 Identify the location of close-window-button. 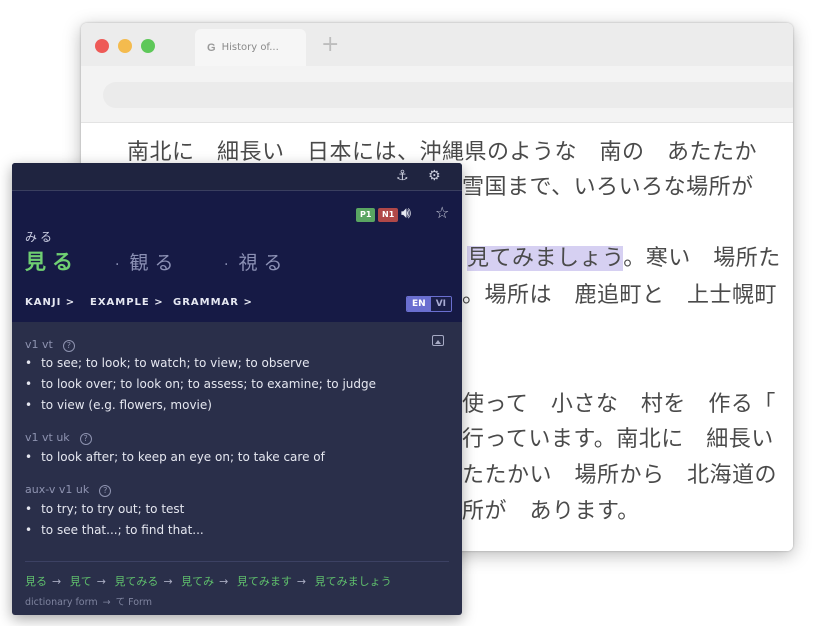
(102, 46).